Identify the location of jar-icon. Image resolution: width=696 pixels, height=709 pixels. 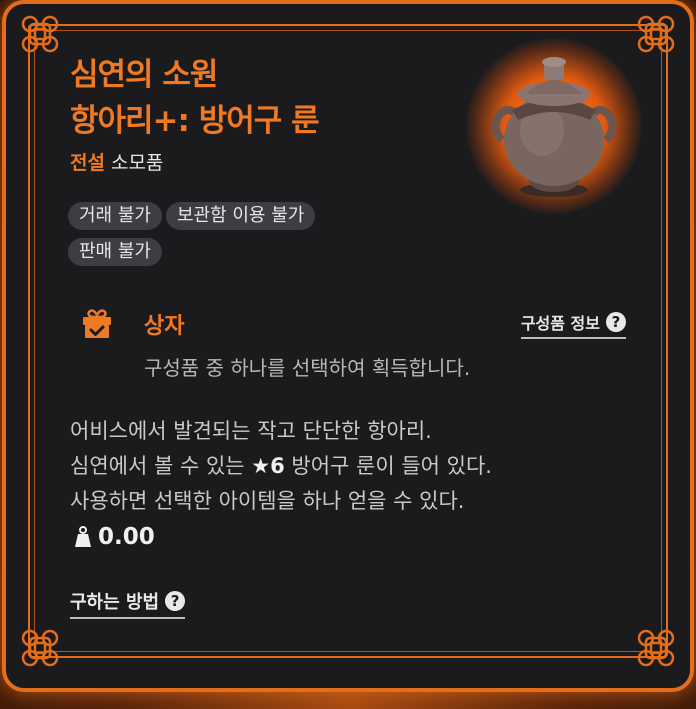
(554, 127).